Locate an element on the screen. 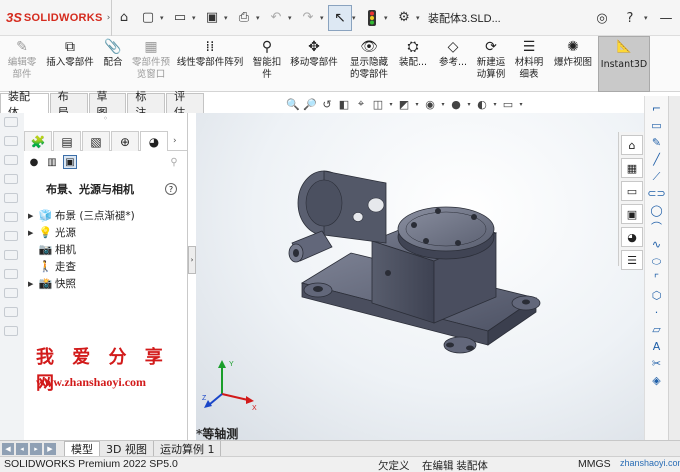 The width and height of the screenshot is (680, 472). tab-motion-study-1: 运动算例 1 is located at coordinates (187, 448).